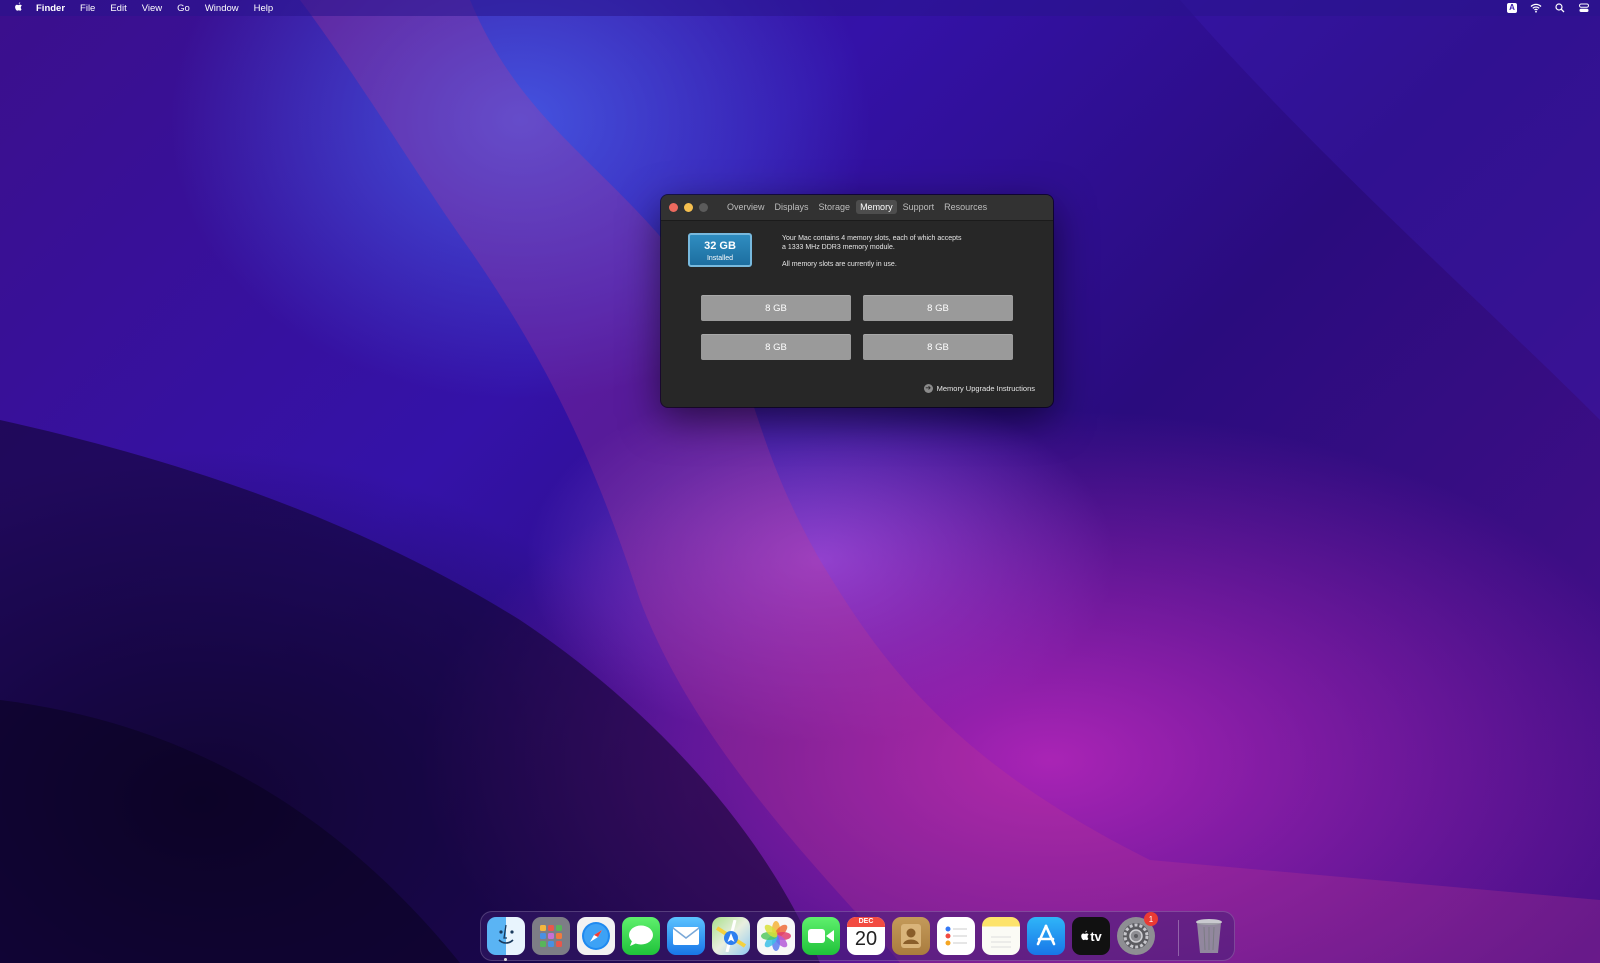  I want to click on arrow-right-circle-icon: ➜, so click(928, 388).